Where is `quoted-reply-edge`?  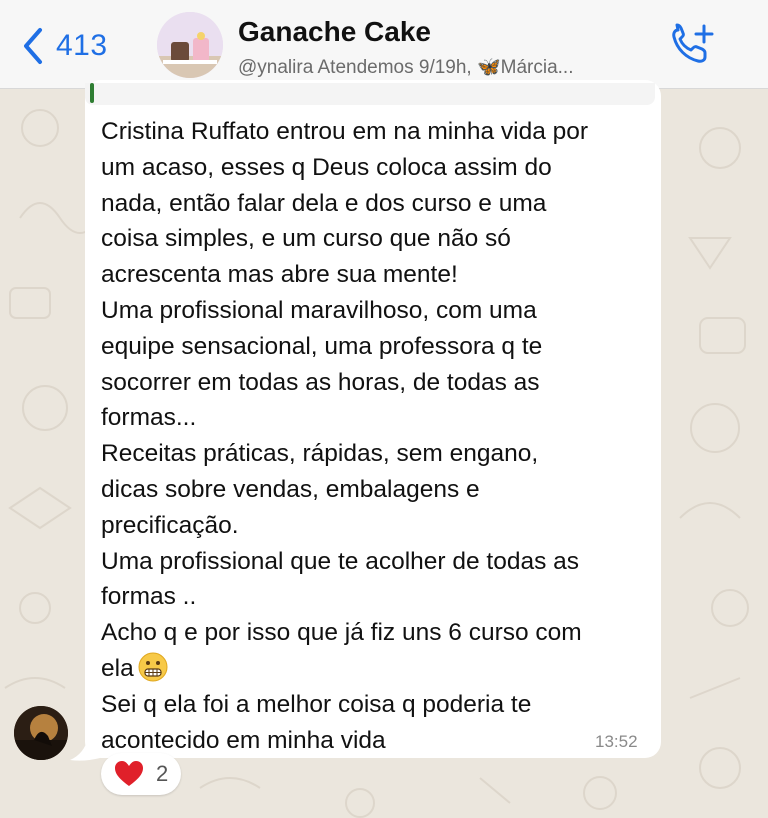 quoted-reply-edge is located at coordinates (370, 94).